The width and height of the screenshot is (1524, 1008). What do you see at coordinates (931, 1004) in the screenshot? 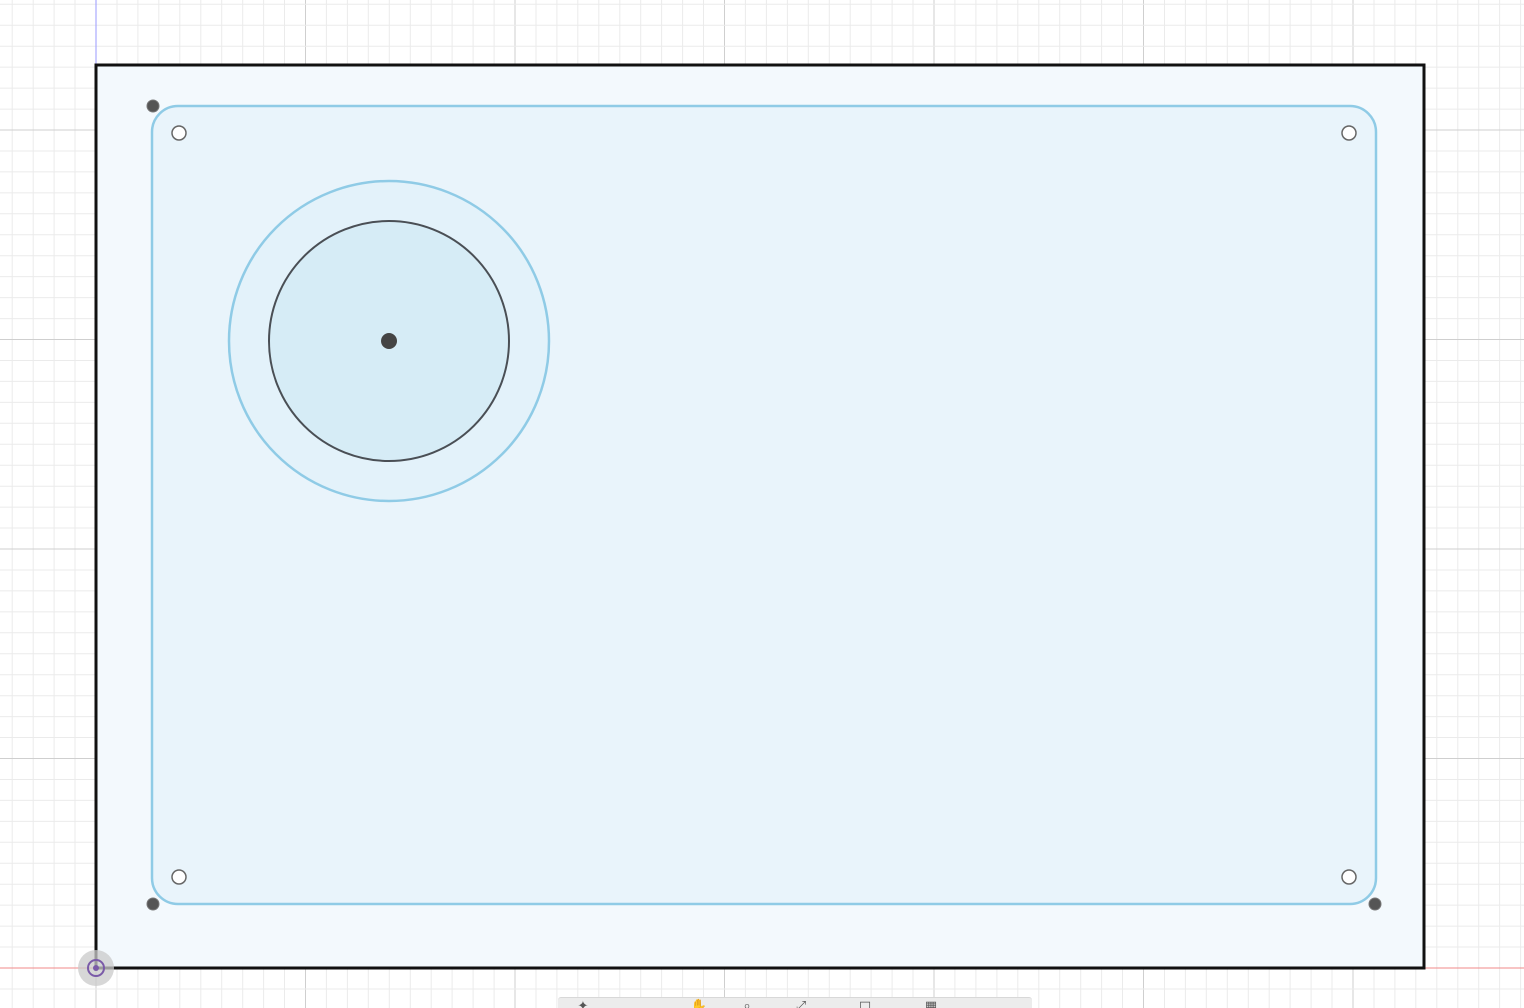
I see `grid-settings-icon: ▦` at bounding box center [931, 1004].